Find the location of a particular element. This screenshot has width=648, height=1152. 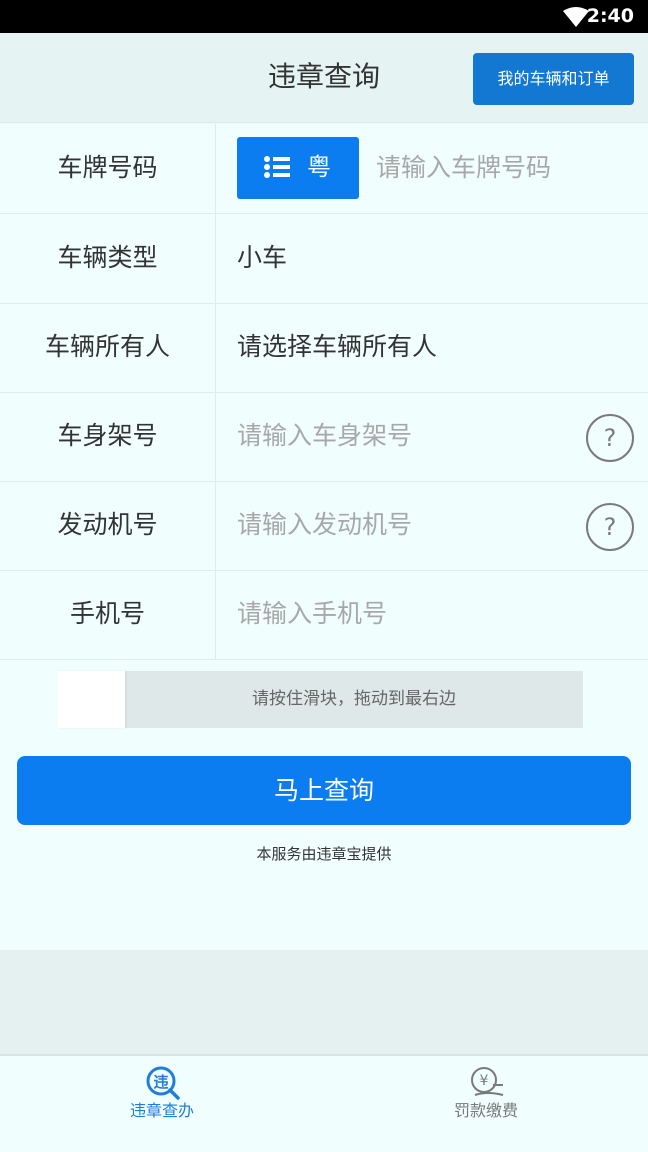

engine-input: 请输入发动机号 is located at coordinates (324, 525).